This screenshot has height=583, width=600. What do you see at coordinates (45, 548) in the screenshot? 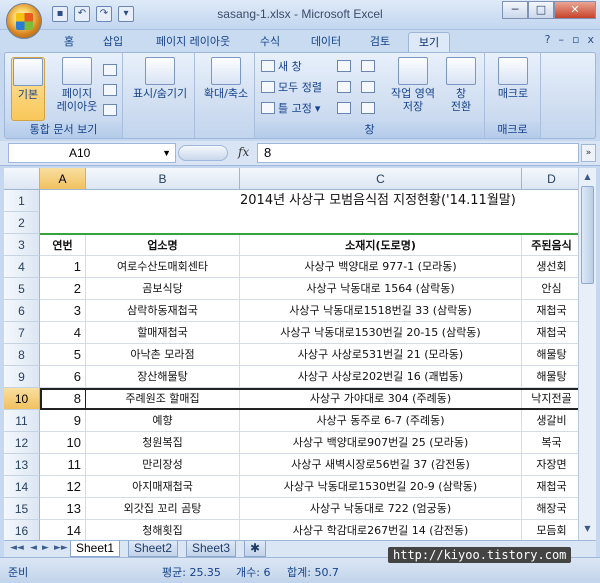
I see `next-sheet-icon: ►` at bounding box center [45, 548].